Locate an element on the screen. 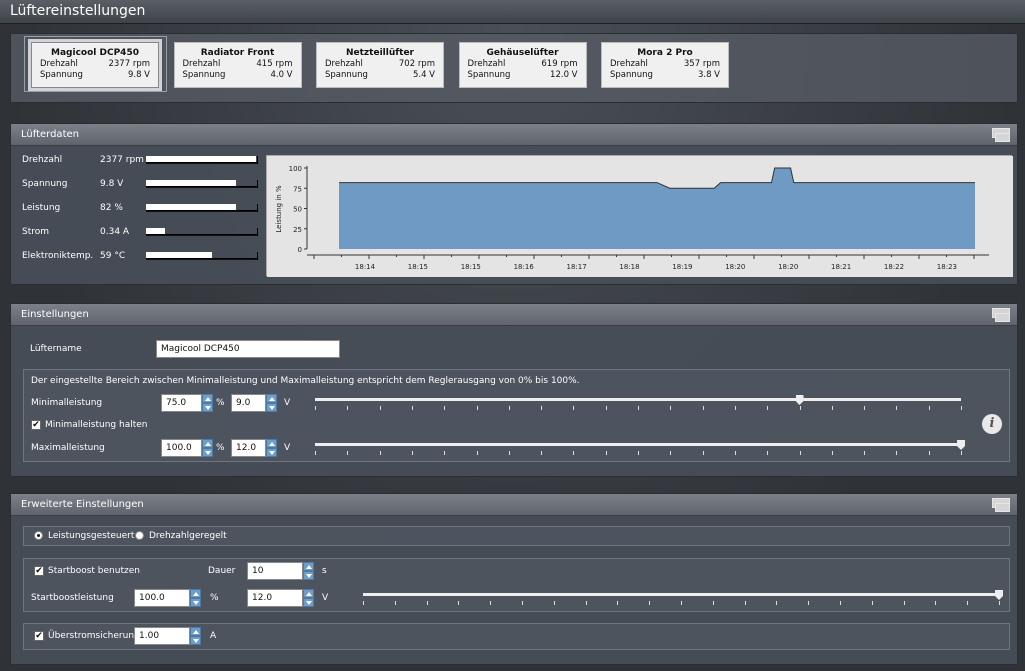 The image size is (1025, 671). min-power-spinner is located at coordinates (207, 403).